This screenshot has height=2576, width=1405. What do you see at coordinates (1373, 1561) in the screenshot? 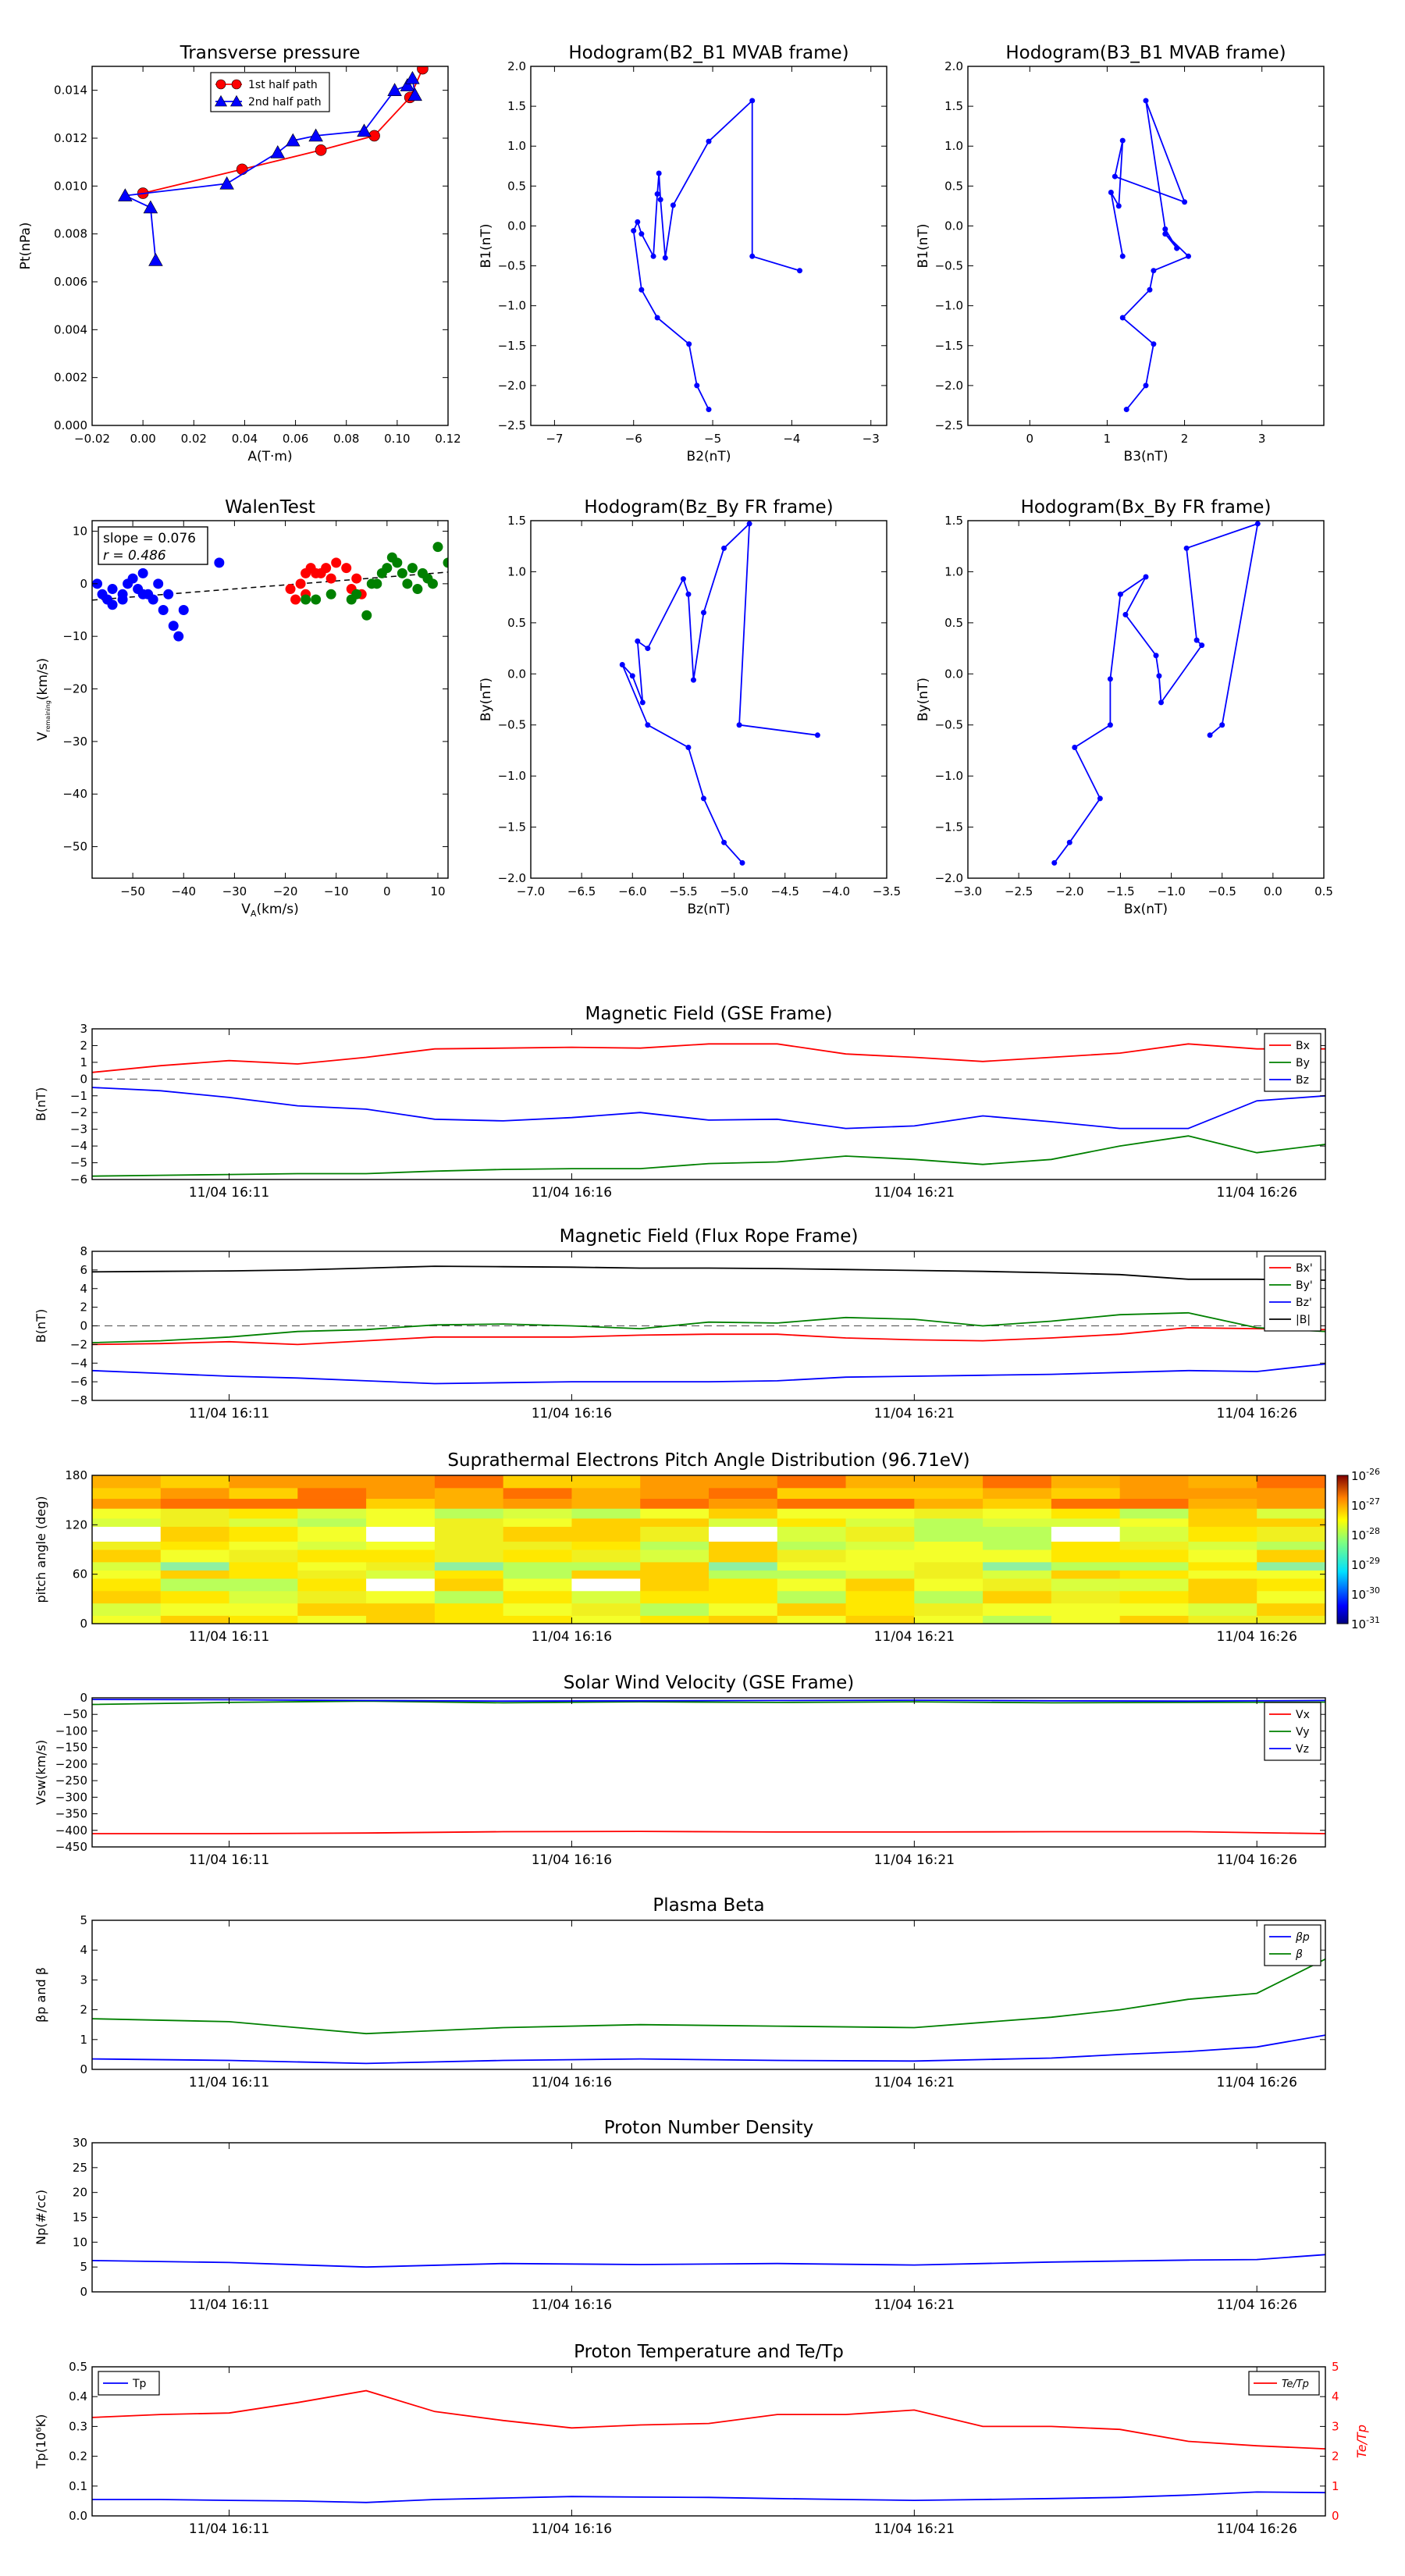
I see `colorbar-exponent: -29` at bounding box center [1373, 1561].